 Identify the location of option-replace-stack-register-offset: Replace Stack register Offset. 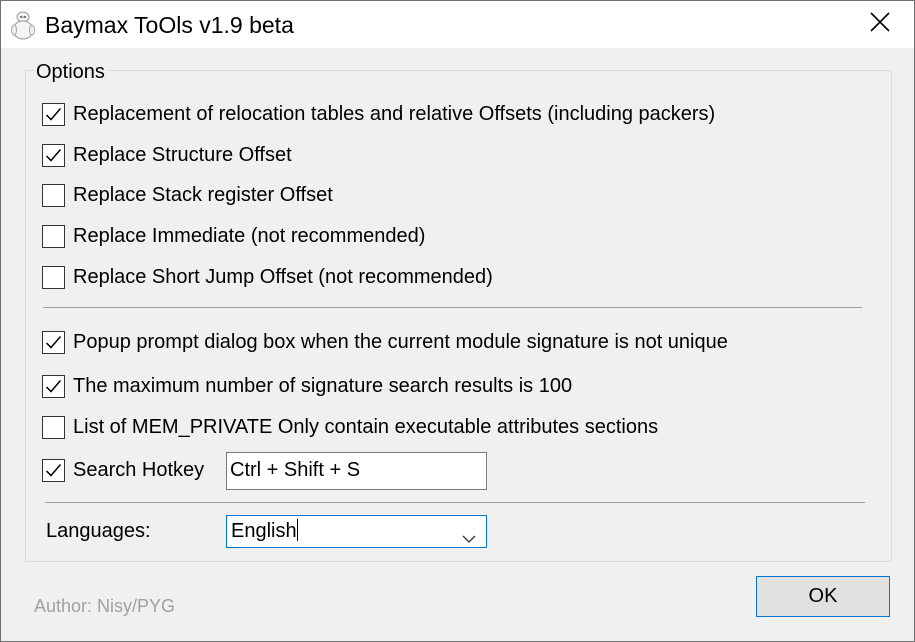
(187, 195).